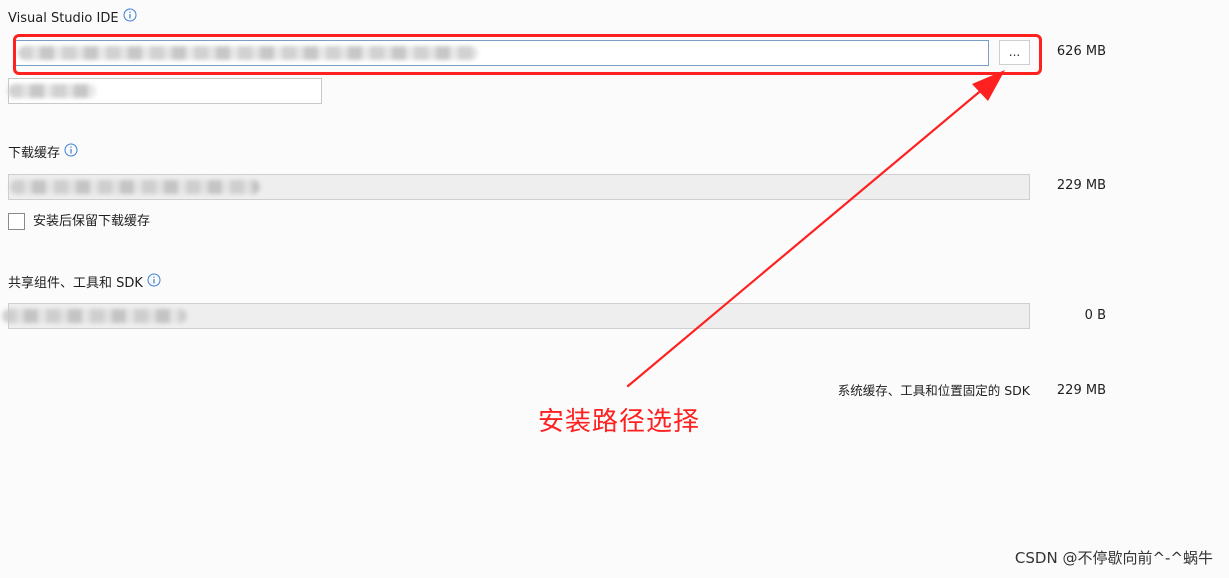 This screenshot has width=1229, height=578. I want to click on shared-components-path-redacted, so click(94, 316).